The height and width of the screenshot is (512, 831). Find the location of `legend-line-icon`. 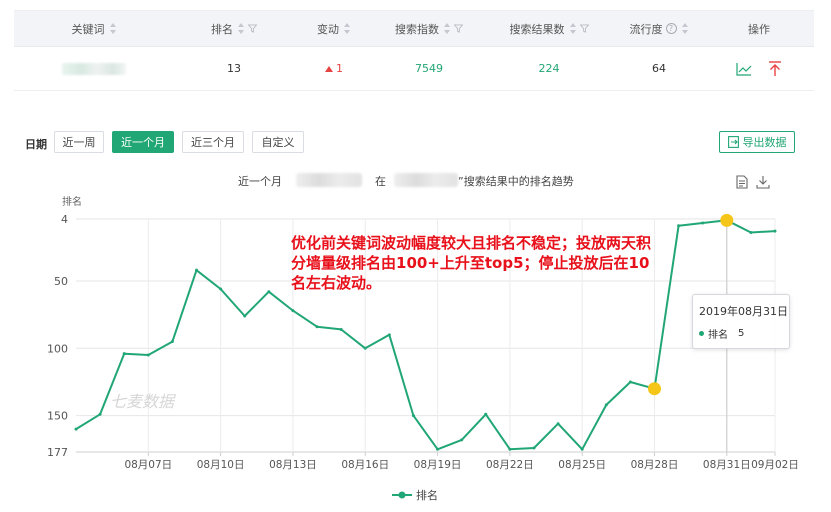

legend-line-icon is located at coordinates (402, 495).